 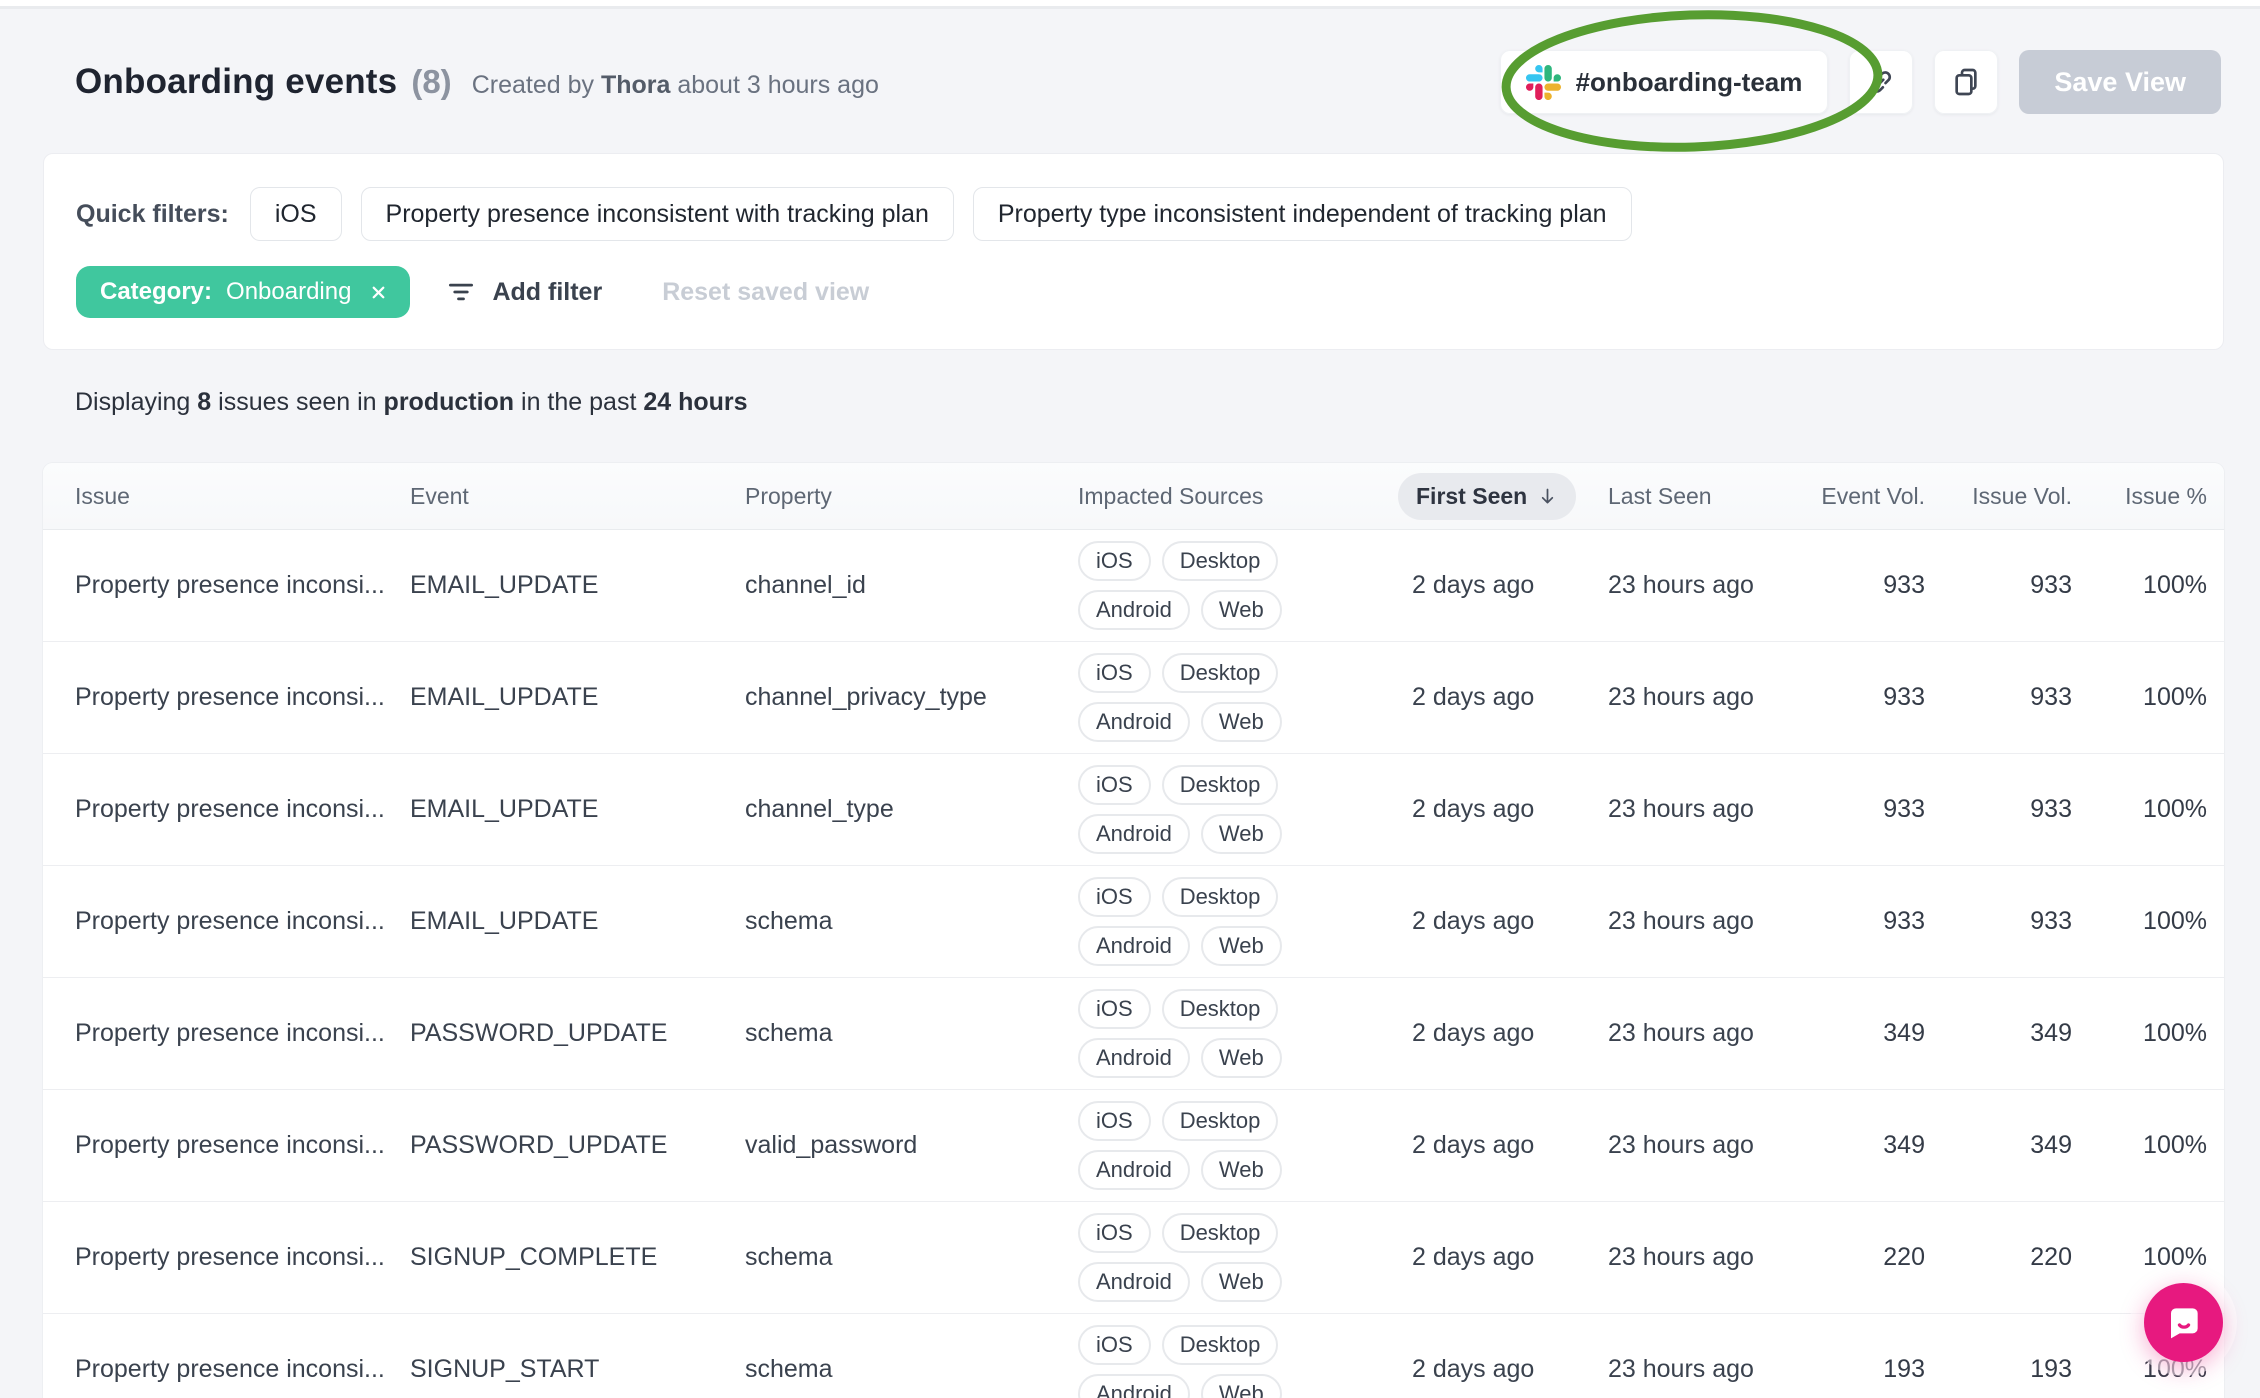 I want to click on slack-channel-label: #onboarding-team, so click(x=1689, y=81).